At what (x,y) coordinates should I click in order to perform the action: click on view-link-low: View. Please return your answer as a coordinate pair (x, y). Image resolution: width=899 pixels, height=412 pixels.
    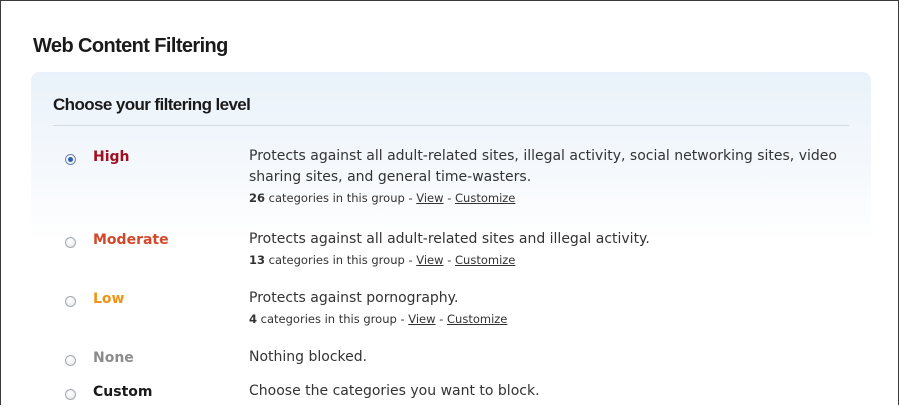
    Looking at the image, I should click on (421, 319).